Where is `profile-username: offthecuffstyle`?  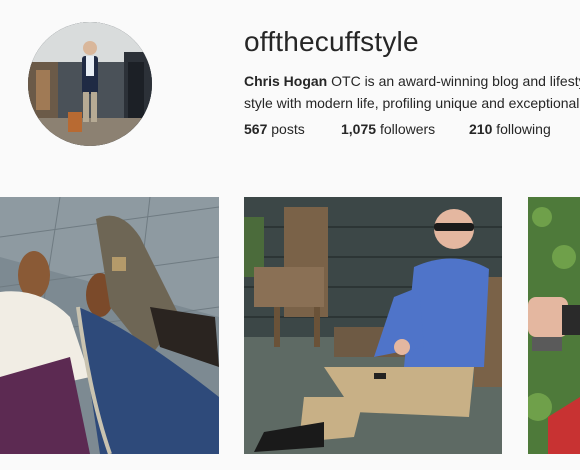
profile-username: offthecuffstyle is located at coordinates (331, 41).